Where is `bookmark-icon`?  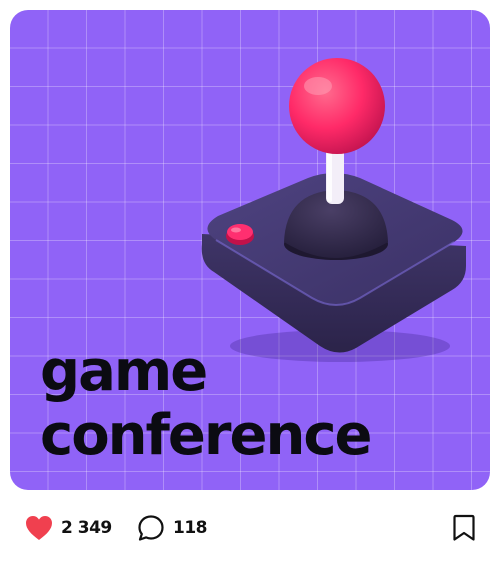
bookmark-icon is located at coordinates (464, 528).